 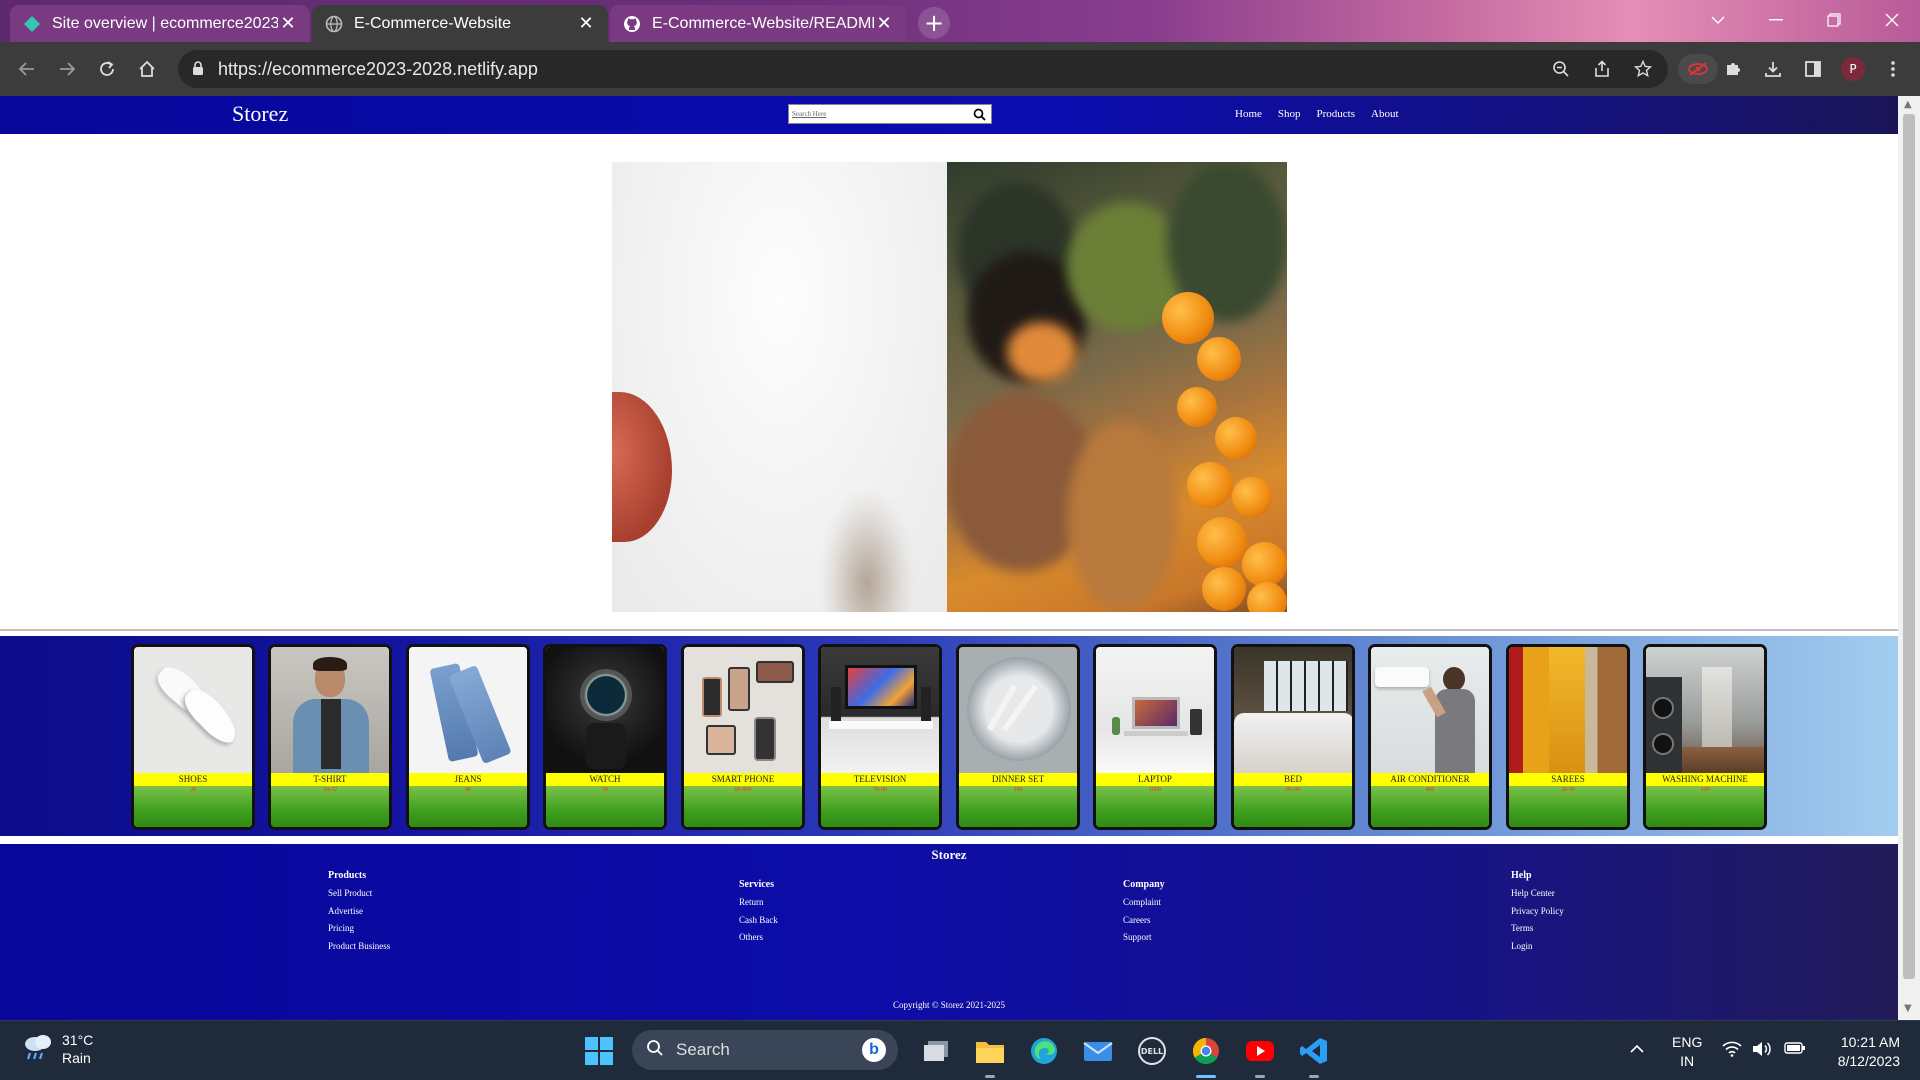 I want to click on category-card-smartphone: SMART PHONE 60-800, so click(x=743, y=737).